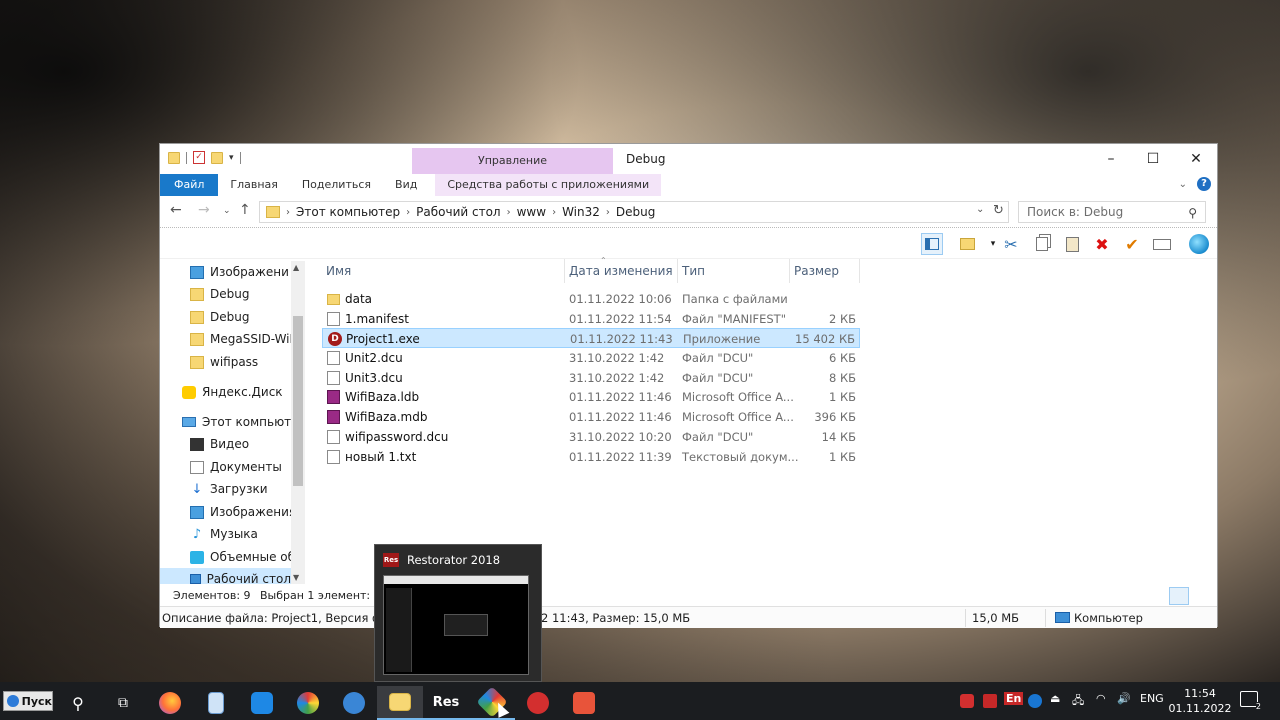 This screenshot has width=1280, height=720. I want to click on maximize-button: ☐, so click(1153, 159).